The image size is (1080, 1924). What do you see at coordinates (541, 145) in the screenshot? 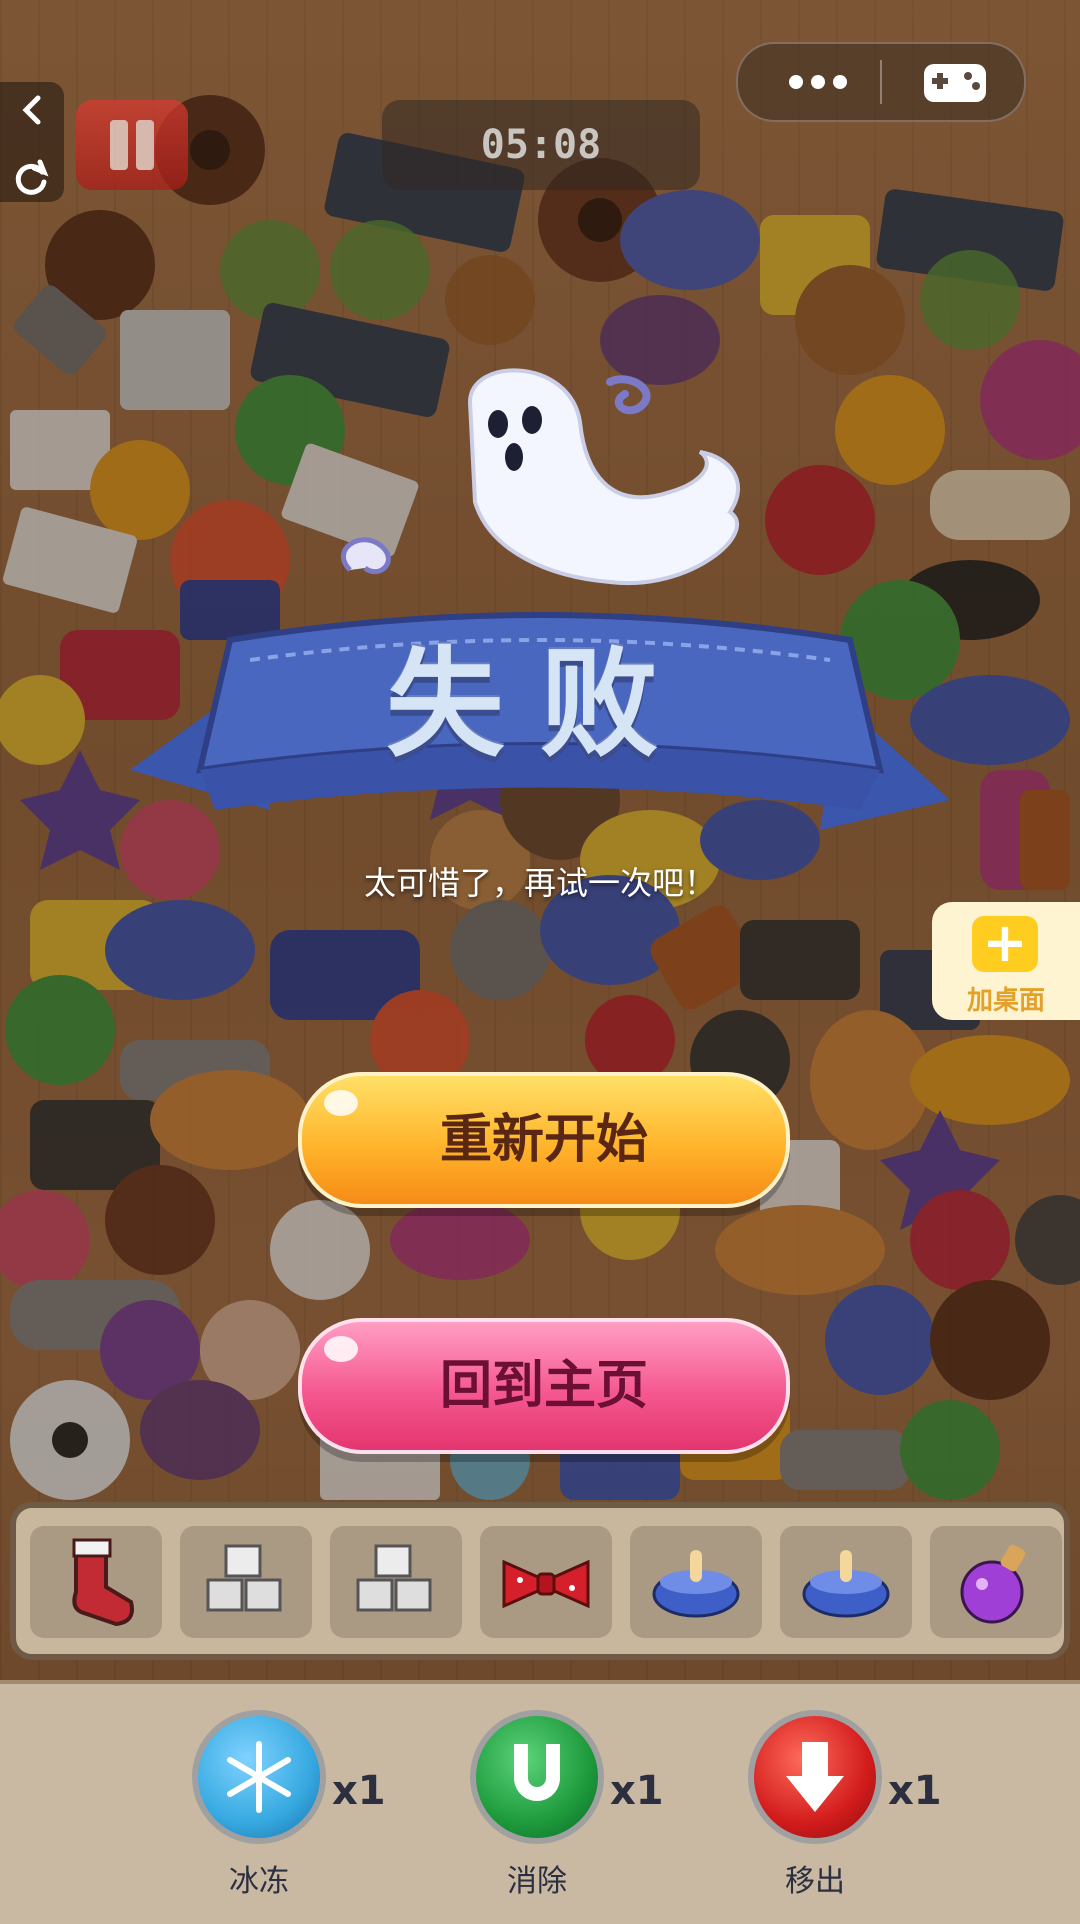
I see `countdown-timer: 05:08` at bounding box center [541, 145].